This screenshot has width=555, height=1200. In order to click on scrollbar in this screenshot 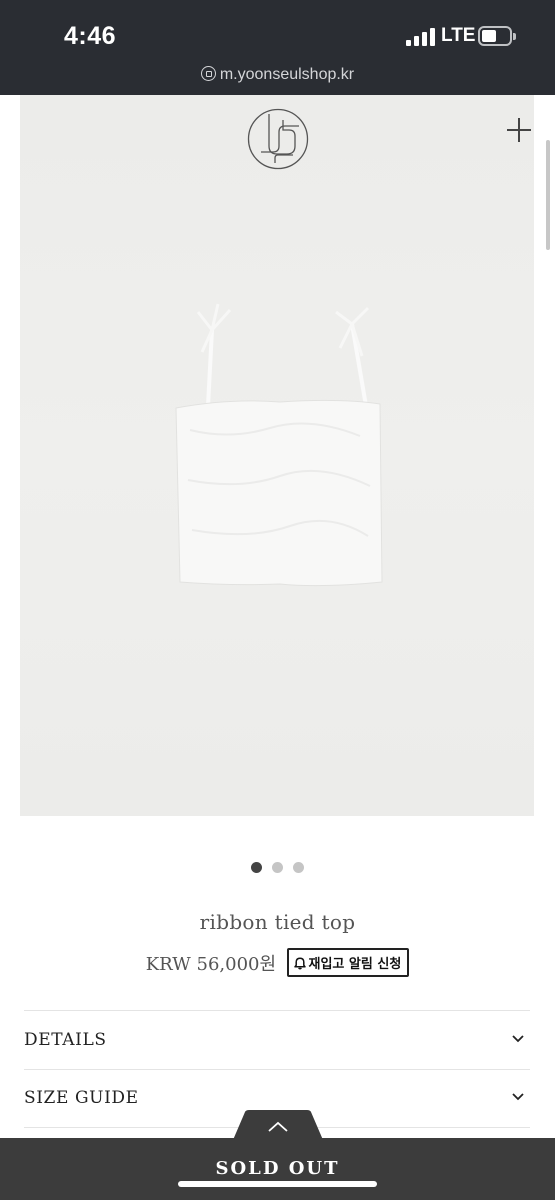, I will do `click(548, 195)`.